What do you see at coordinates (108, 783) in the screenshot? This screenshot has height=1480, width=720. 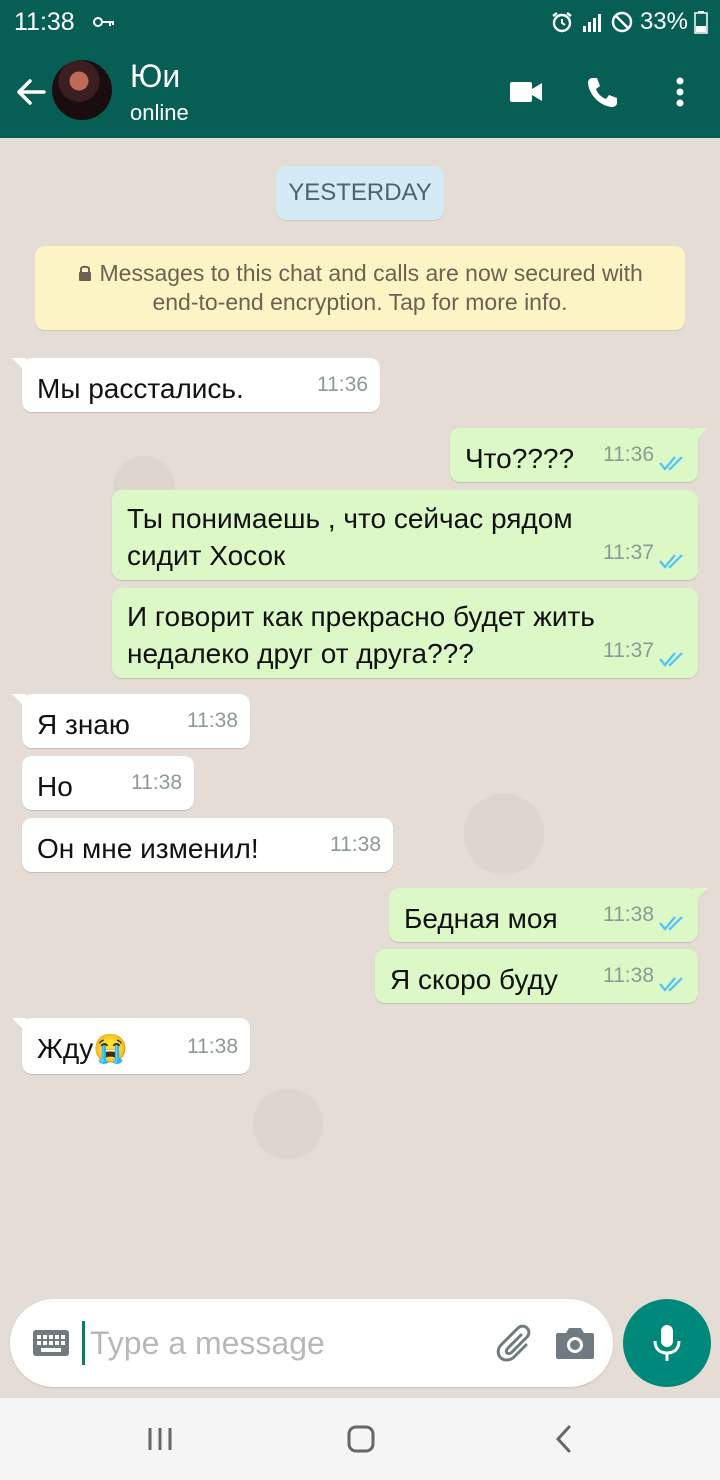 I see `message-incoming: Но 11:38` at bounding box center [108, 783].